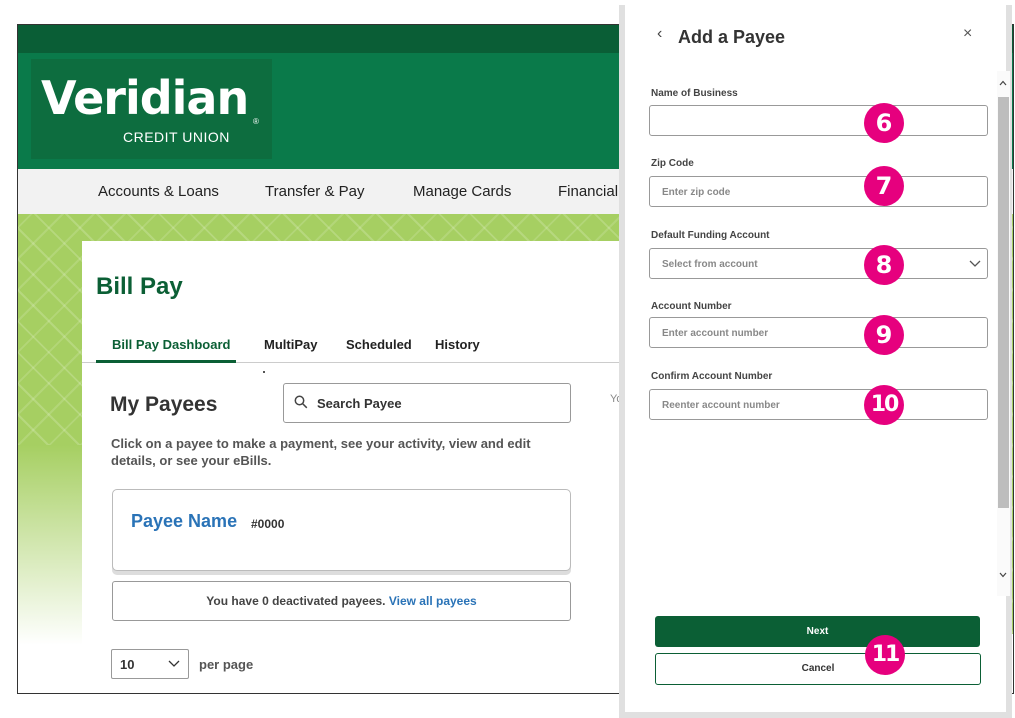  What do you see at coordinates (256, 121) in the screenshot?
I see `logo-registered-mark: ®` at bounding box center [256, 121].